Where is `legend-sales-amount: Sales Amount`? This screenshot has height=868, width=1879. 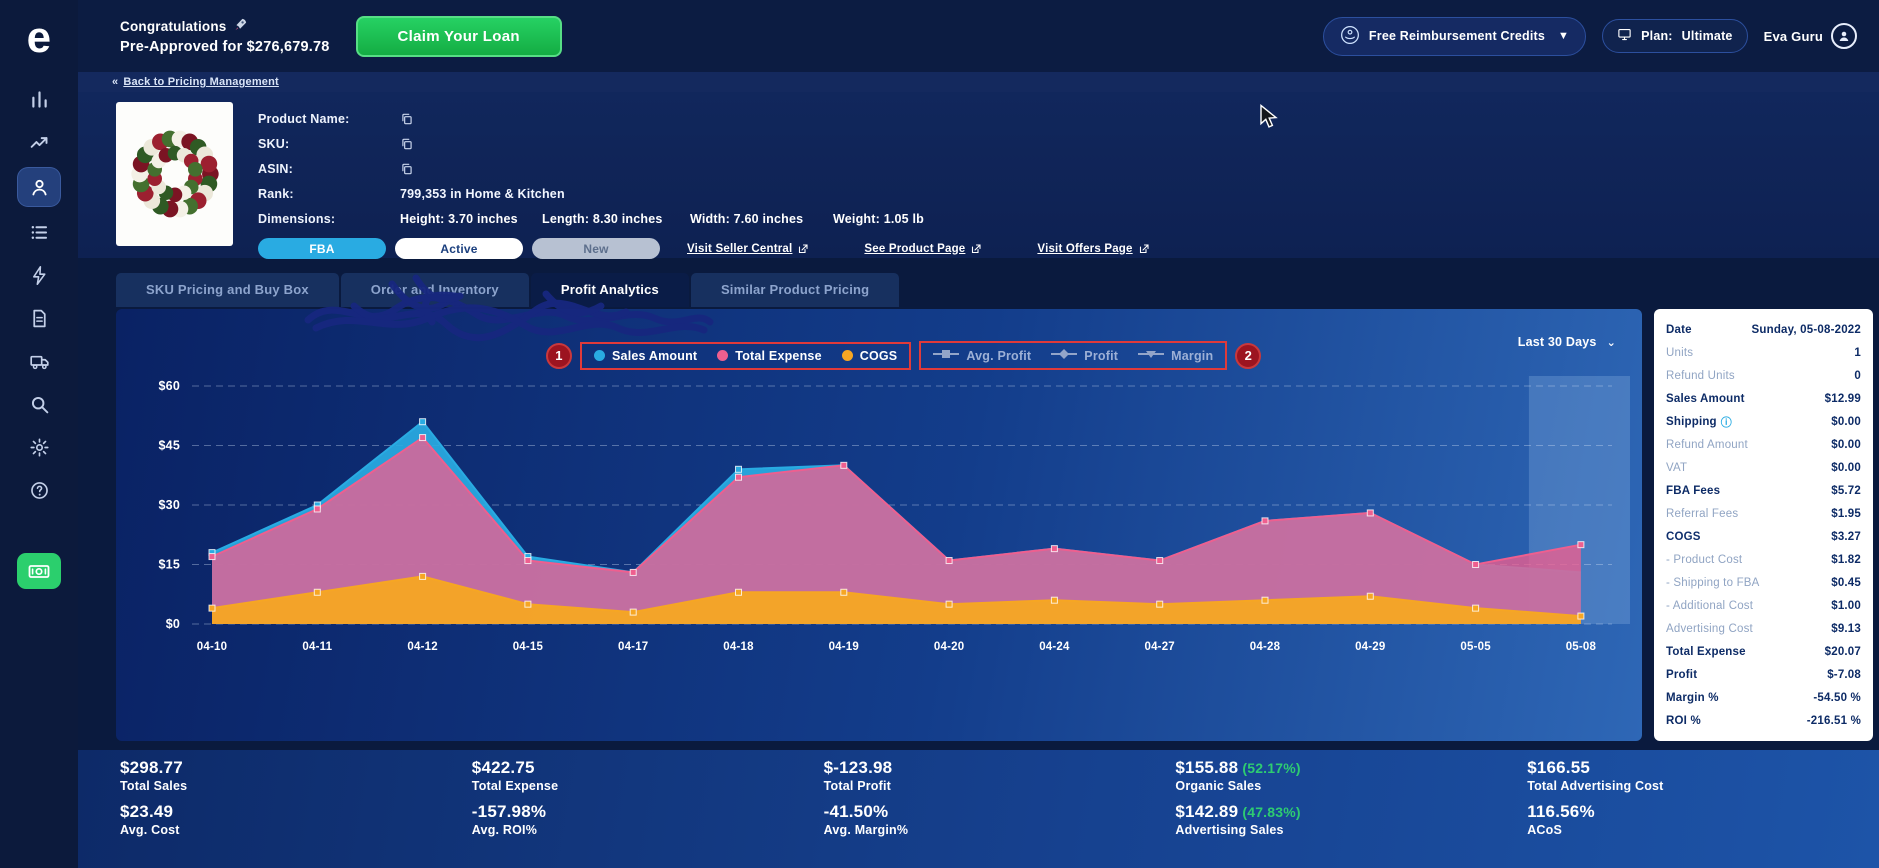
legend-sales-amount: Sales Amount is located at coordinates (645, 356).